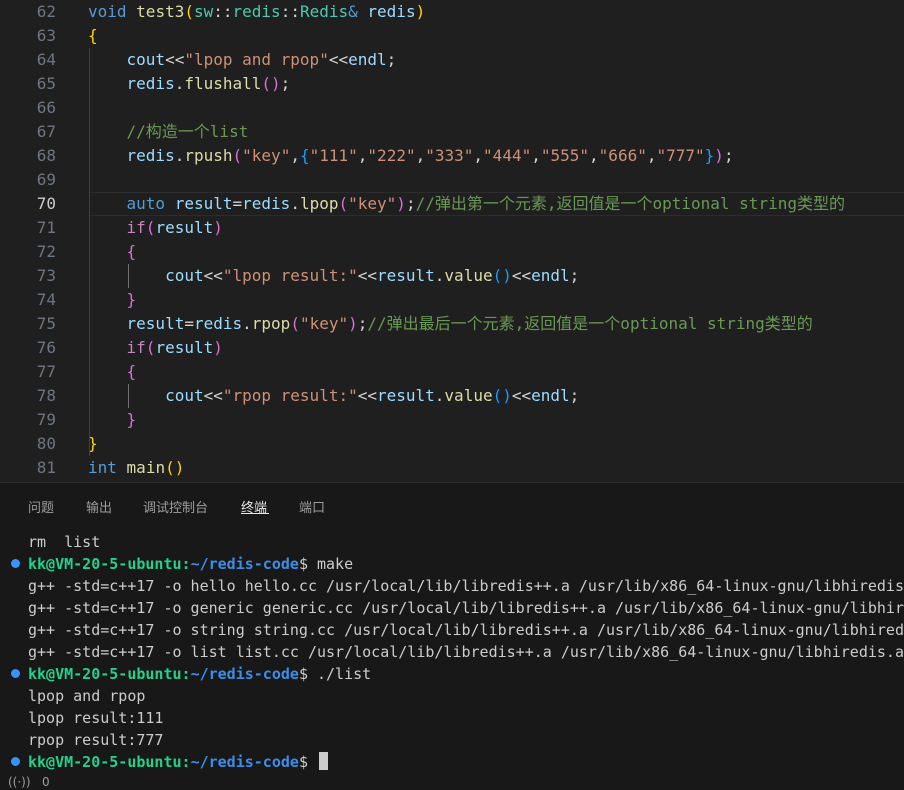 The height and width of the screenshot is (790, 904). Describe the element at coordinates (46, 371) in the screenshot. I see `line-number: 77` at that location.